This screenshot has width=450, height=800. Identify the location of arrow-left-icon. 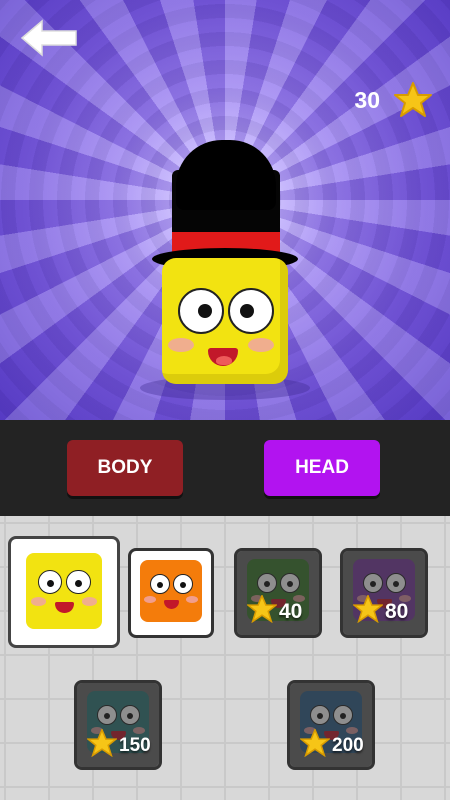
(48, 38).